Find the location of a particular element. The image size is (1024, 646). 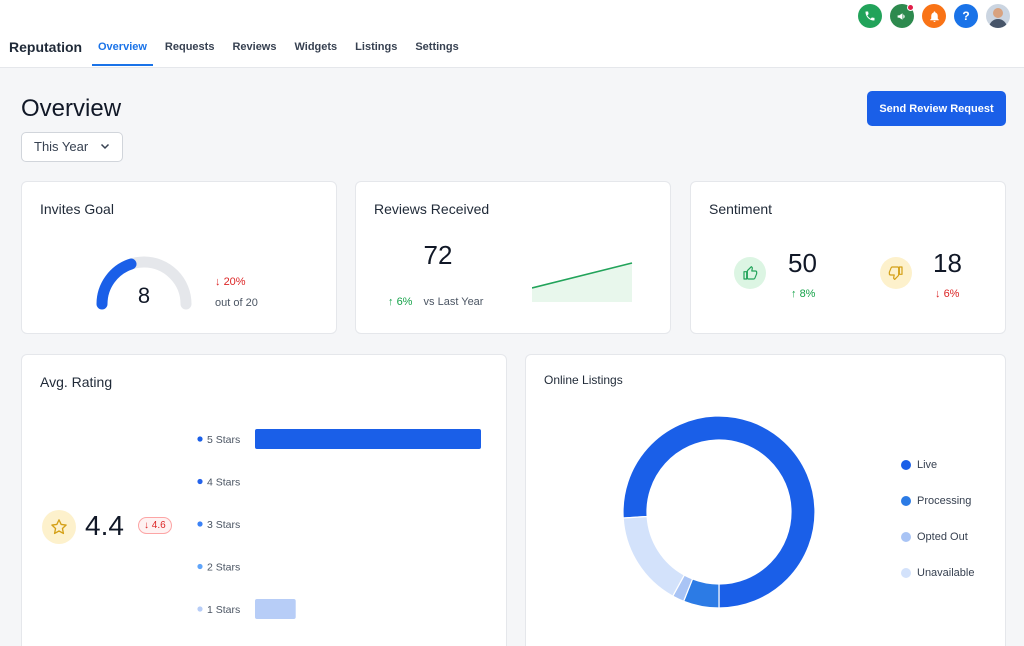

avg-rating-title: Avg. Rating is located at coordinates (76, 382).